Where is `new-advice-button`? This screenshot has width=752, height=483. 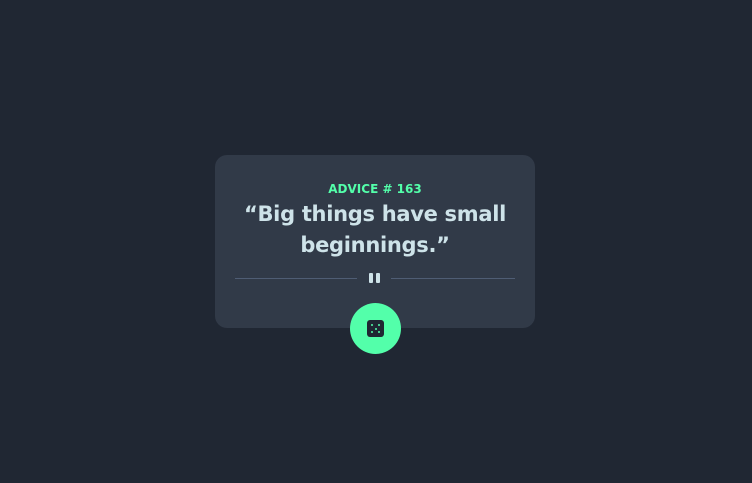
new-advice-button is located at coordinates (375, 328).